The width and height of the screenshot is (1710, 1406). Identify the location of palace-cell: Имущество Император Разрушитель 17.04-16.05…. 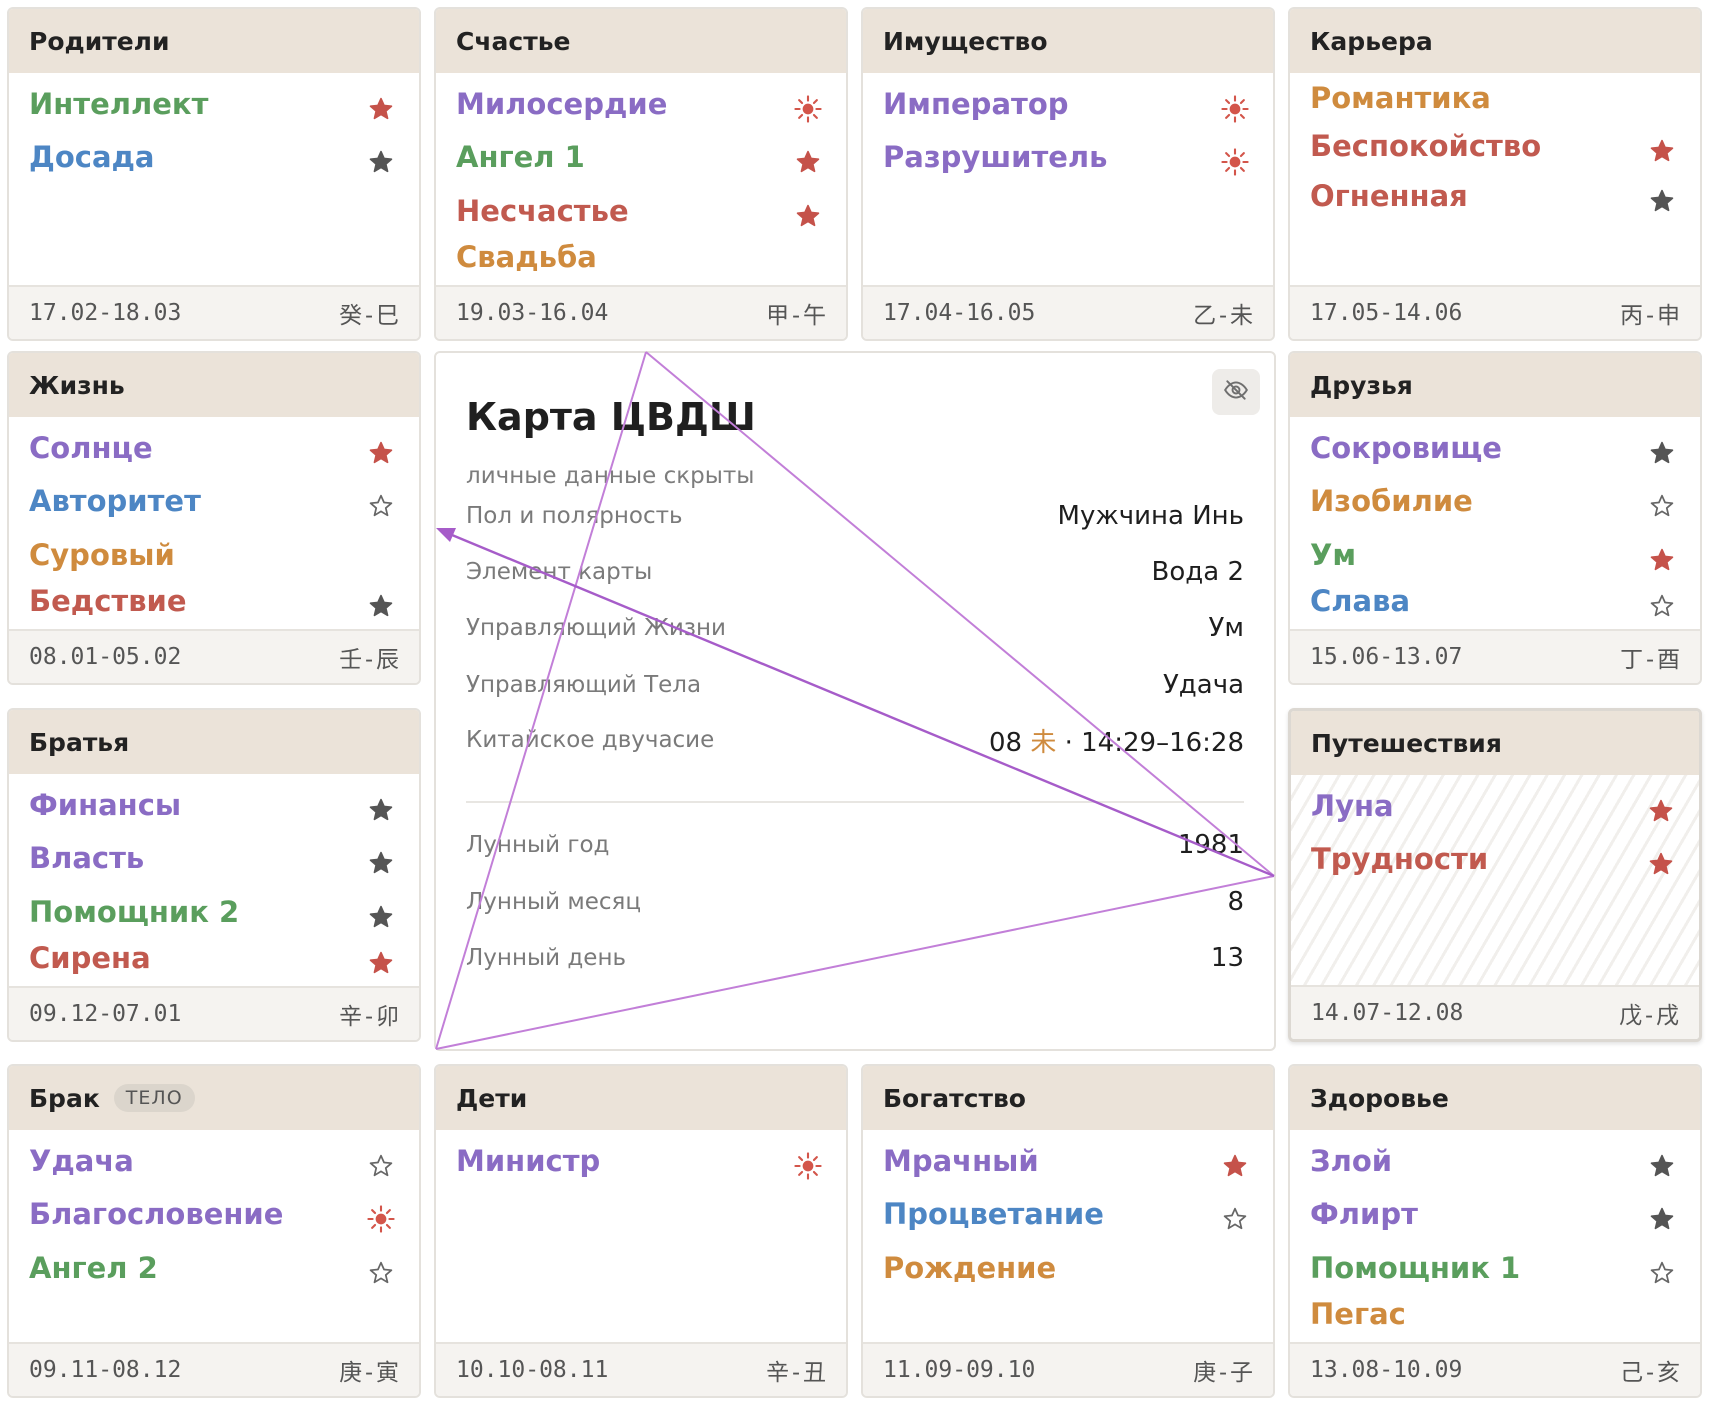
(1068, 174).